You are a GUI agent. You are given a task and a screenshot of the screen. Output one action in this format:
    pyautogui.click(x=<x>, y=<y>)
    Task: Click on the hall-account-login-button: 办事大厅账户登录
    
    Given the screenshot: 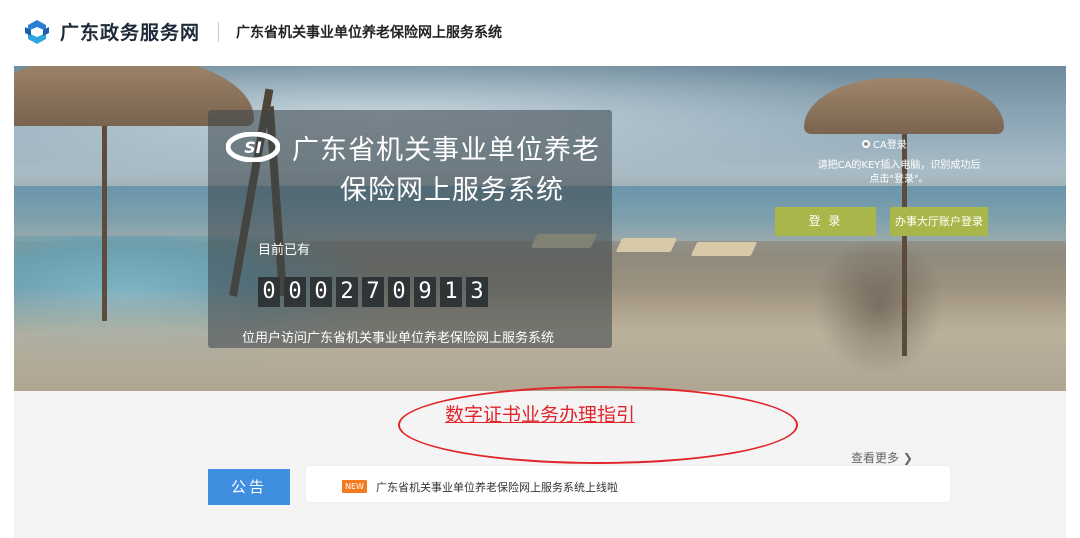 What is the action you would take?
    pyautogui.click(x=939, y=221)
    